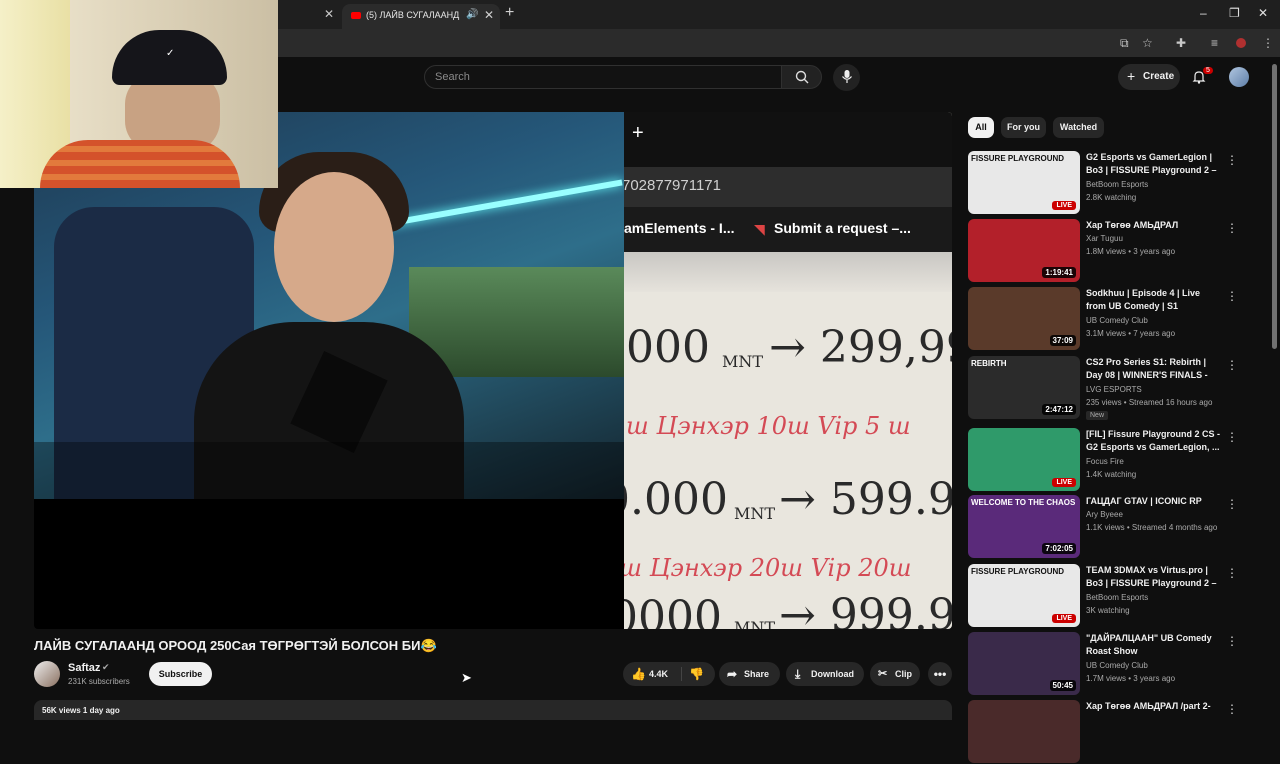 Image resolution: width=1280 pixels, height=764 pixels. What do you see at coordinates (1062, 685) in the screenshot?
I see `duration-badge: 50:45` at bounding box center [1062, 685].